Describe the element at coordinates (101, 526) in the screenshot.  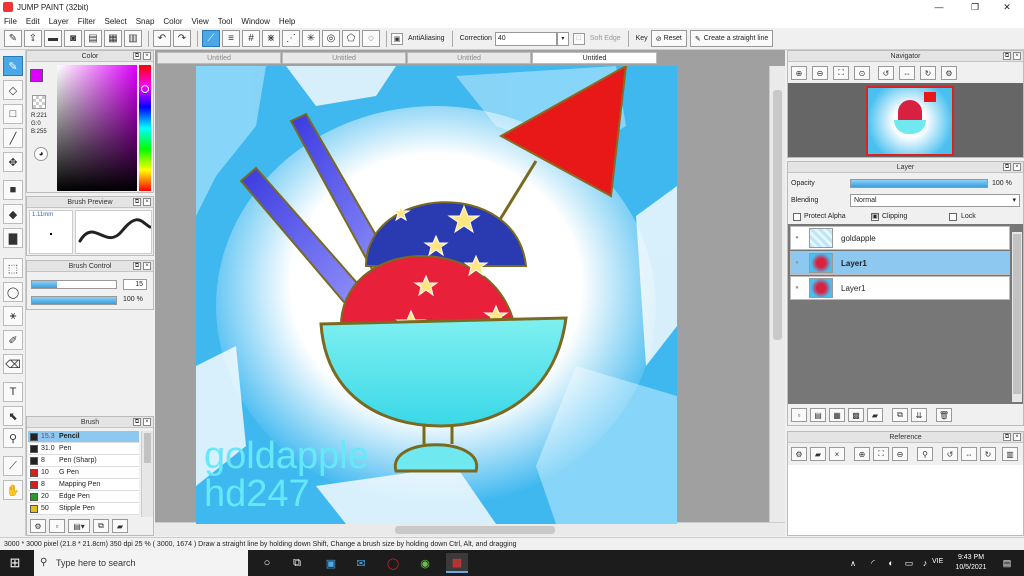
I see `copy-brush-icon: ⧉` at that location.